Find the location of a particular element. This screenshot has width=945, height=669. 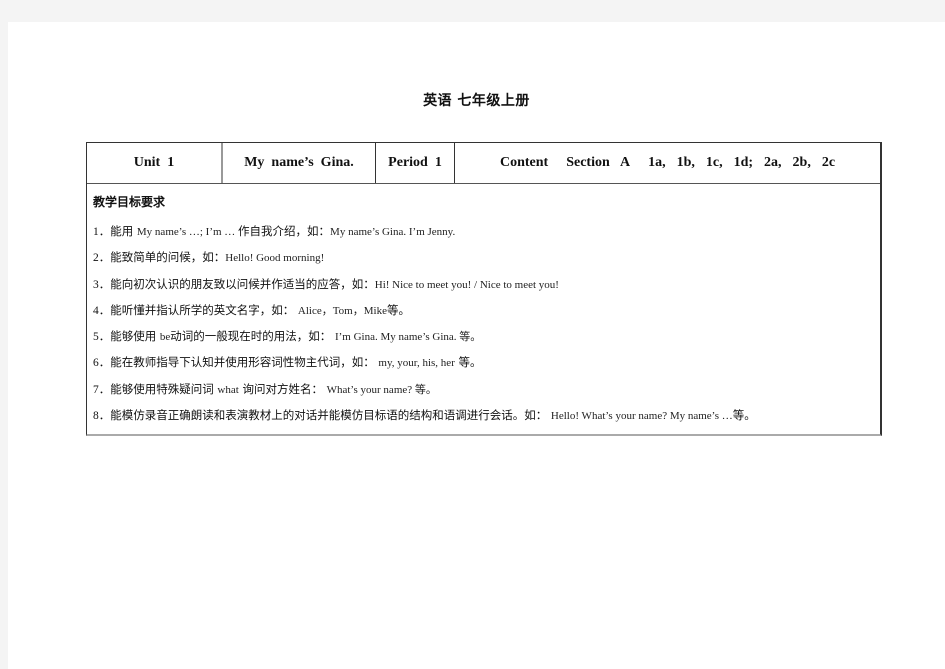

lesson-title-cell: My name’s Gina. is located at coordinates (299, 163).